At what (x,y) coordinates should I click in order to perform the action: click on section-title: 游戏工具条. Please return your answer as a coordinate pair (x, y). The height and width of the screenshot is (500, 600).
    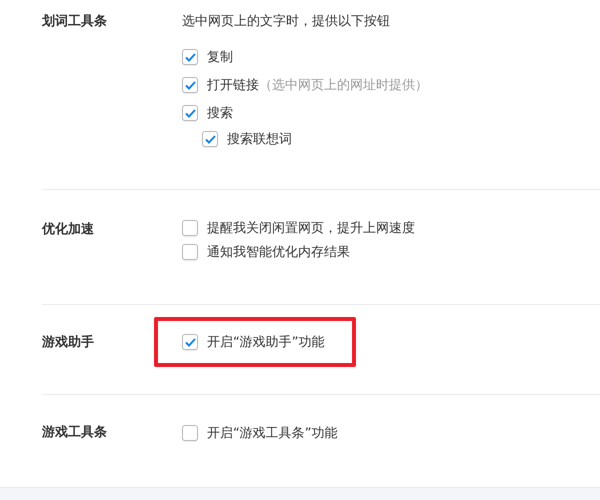
    Looking at the image, I should click on (75, 433).